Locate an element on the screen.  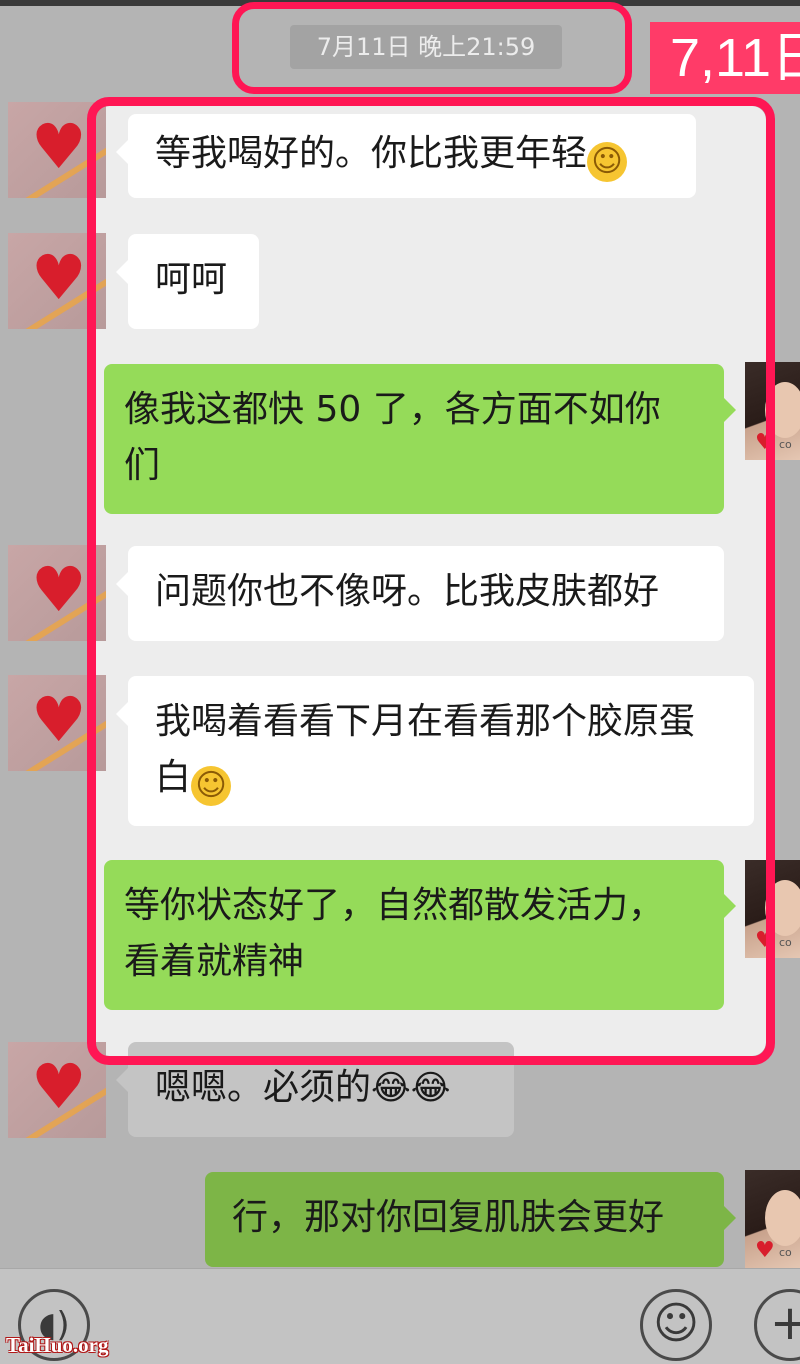
message-bubble-sent: 行，那对你回复肌肤会更好 is located at coordinates (470, 1219).